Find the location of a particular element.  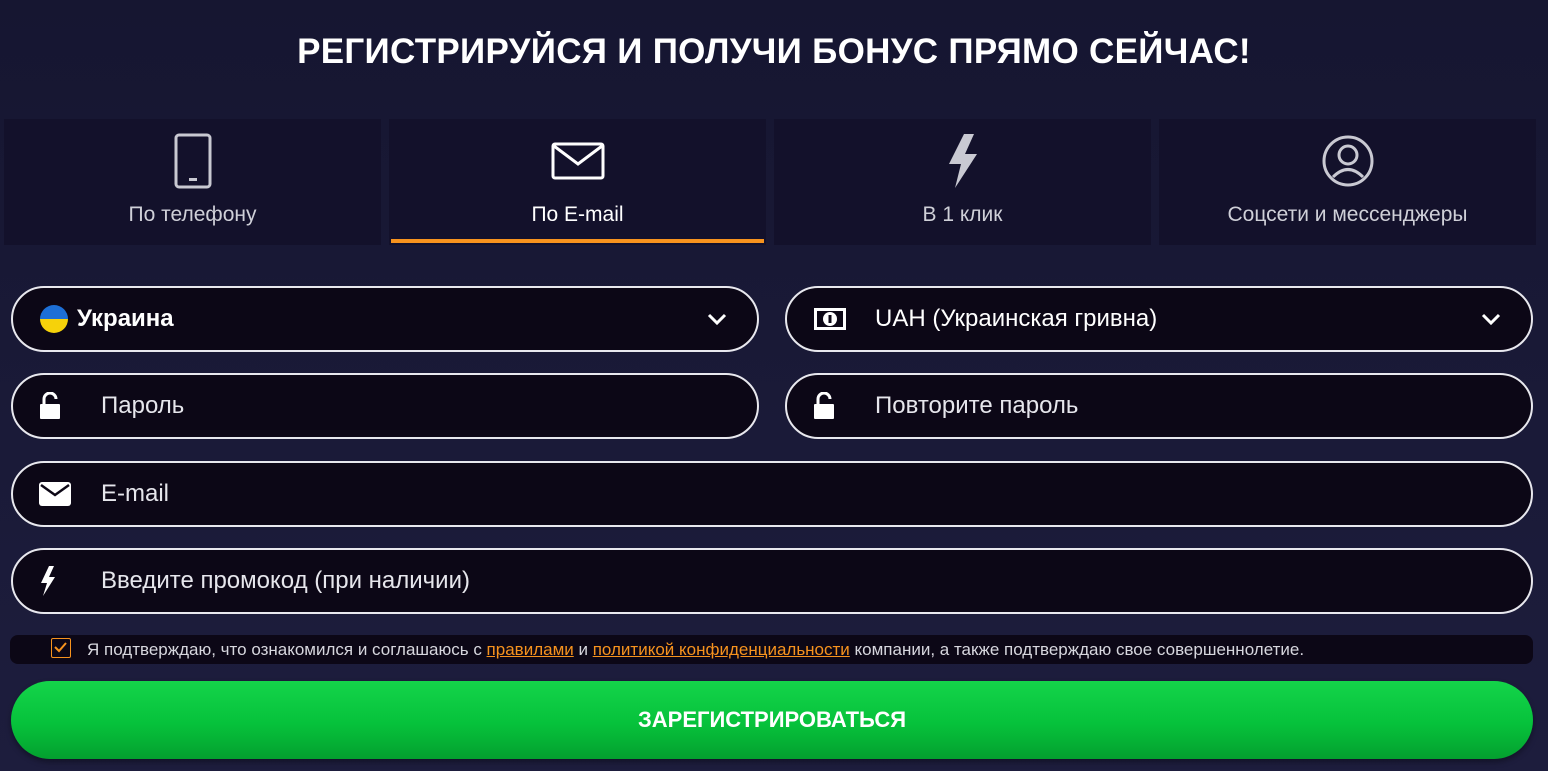

tab-social: Соцсети и мессенджеры is located at coordinates (1347, 182).